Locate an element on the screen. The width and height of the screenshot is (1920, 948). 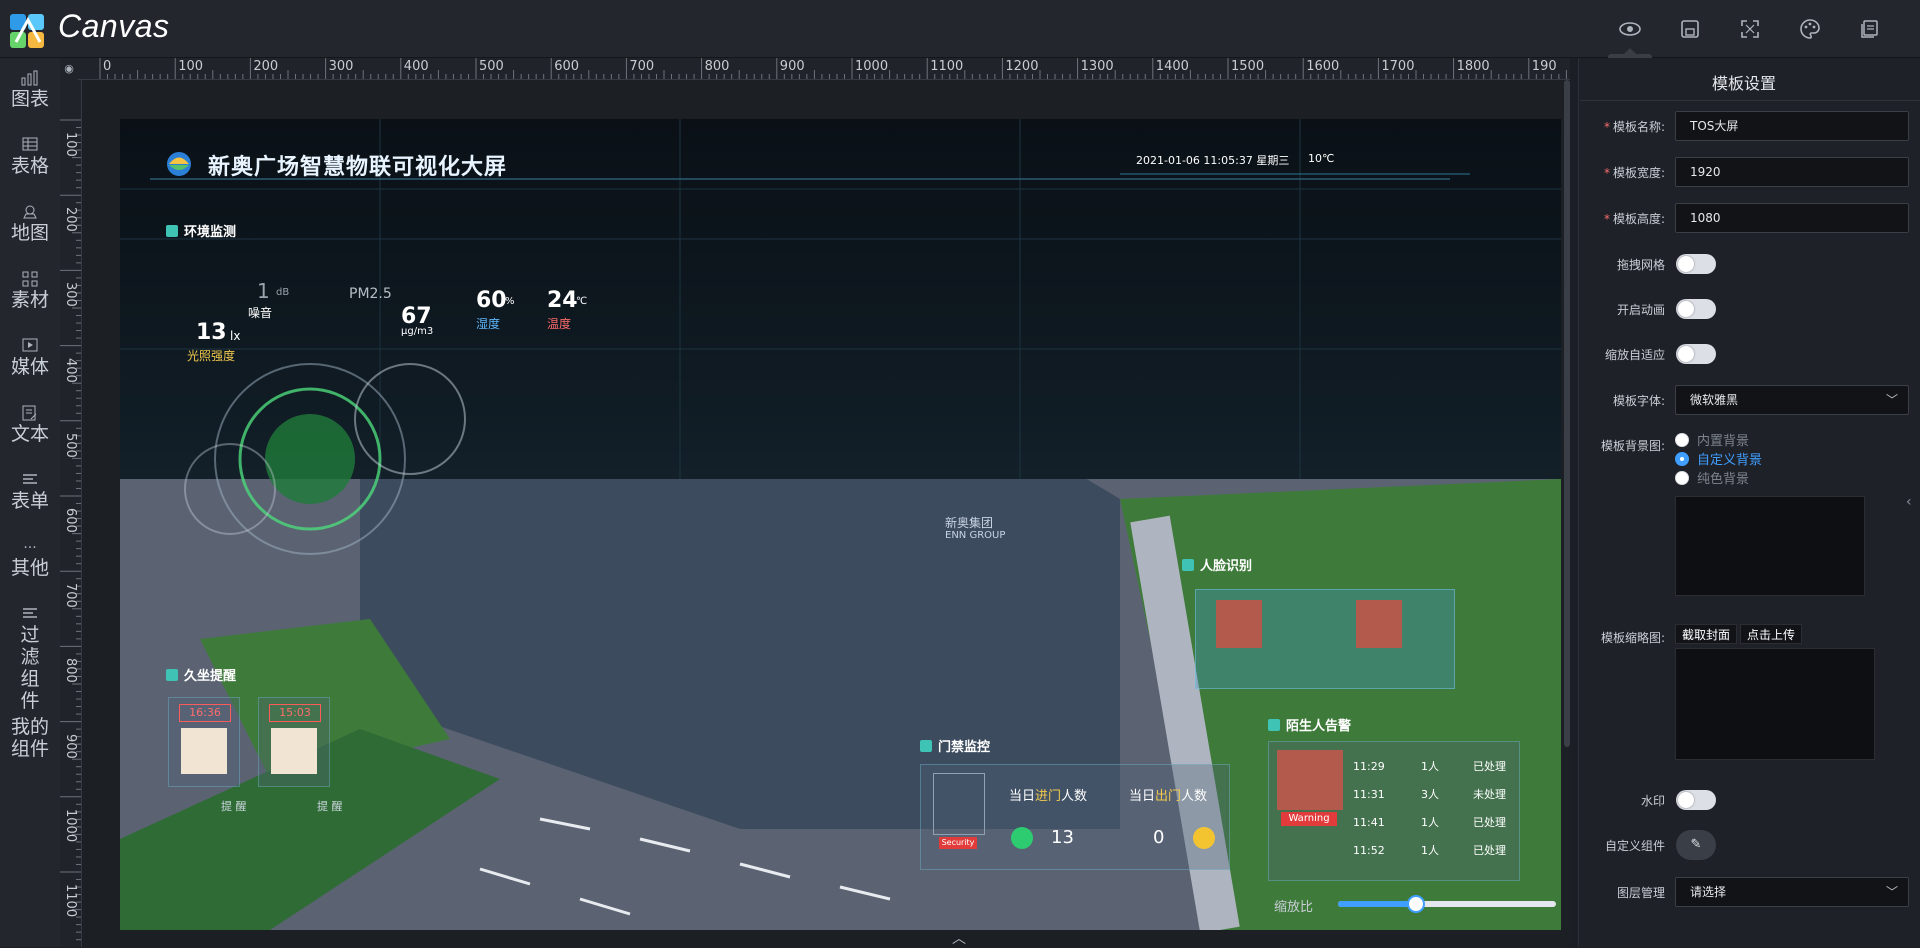
exit-count-label: 当日出门人数 is located at coordinates (1168, 796).